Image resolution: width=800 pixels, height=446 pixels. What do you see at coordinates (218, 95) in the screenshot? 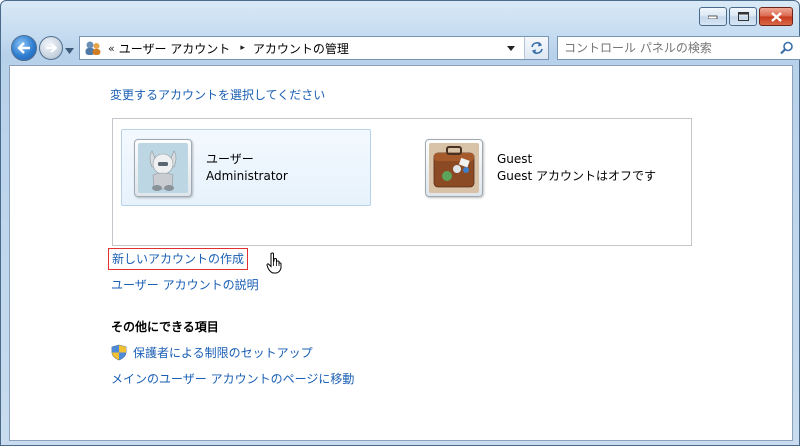
I see `page-heading: 変更するアカウントを選択してください` at bounding box center [218, 95].